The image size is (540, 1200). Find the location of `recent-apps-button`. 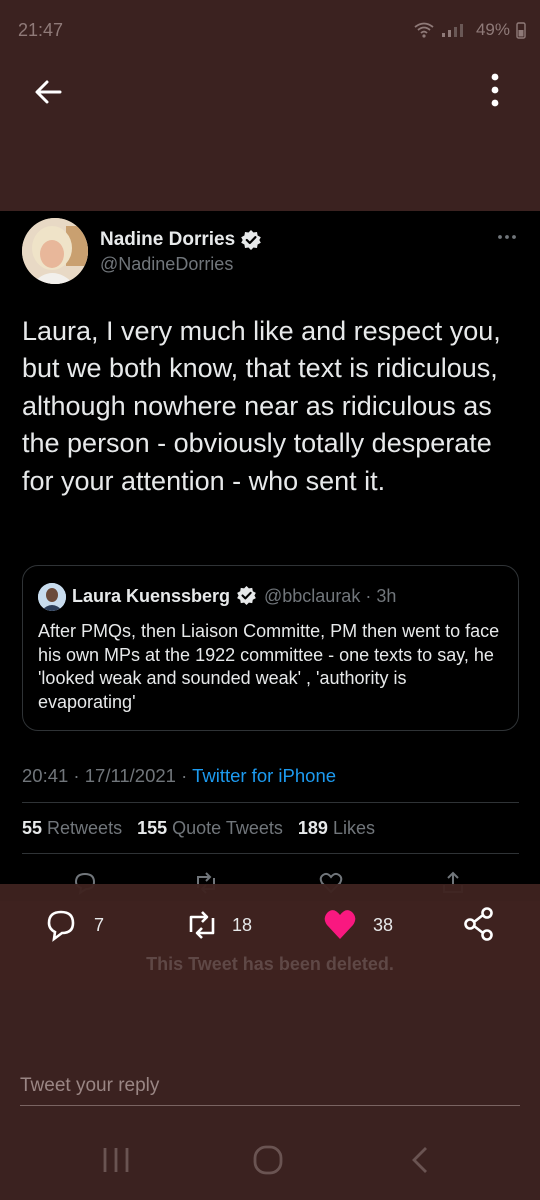

recent-apps-button is located at coordinates (116, 1160).